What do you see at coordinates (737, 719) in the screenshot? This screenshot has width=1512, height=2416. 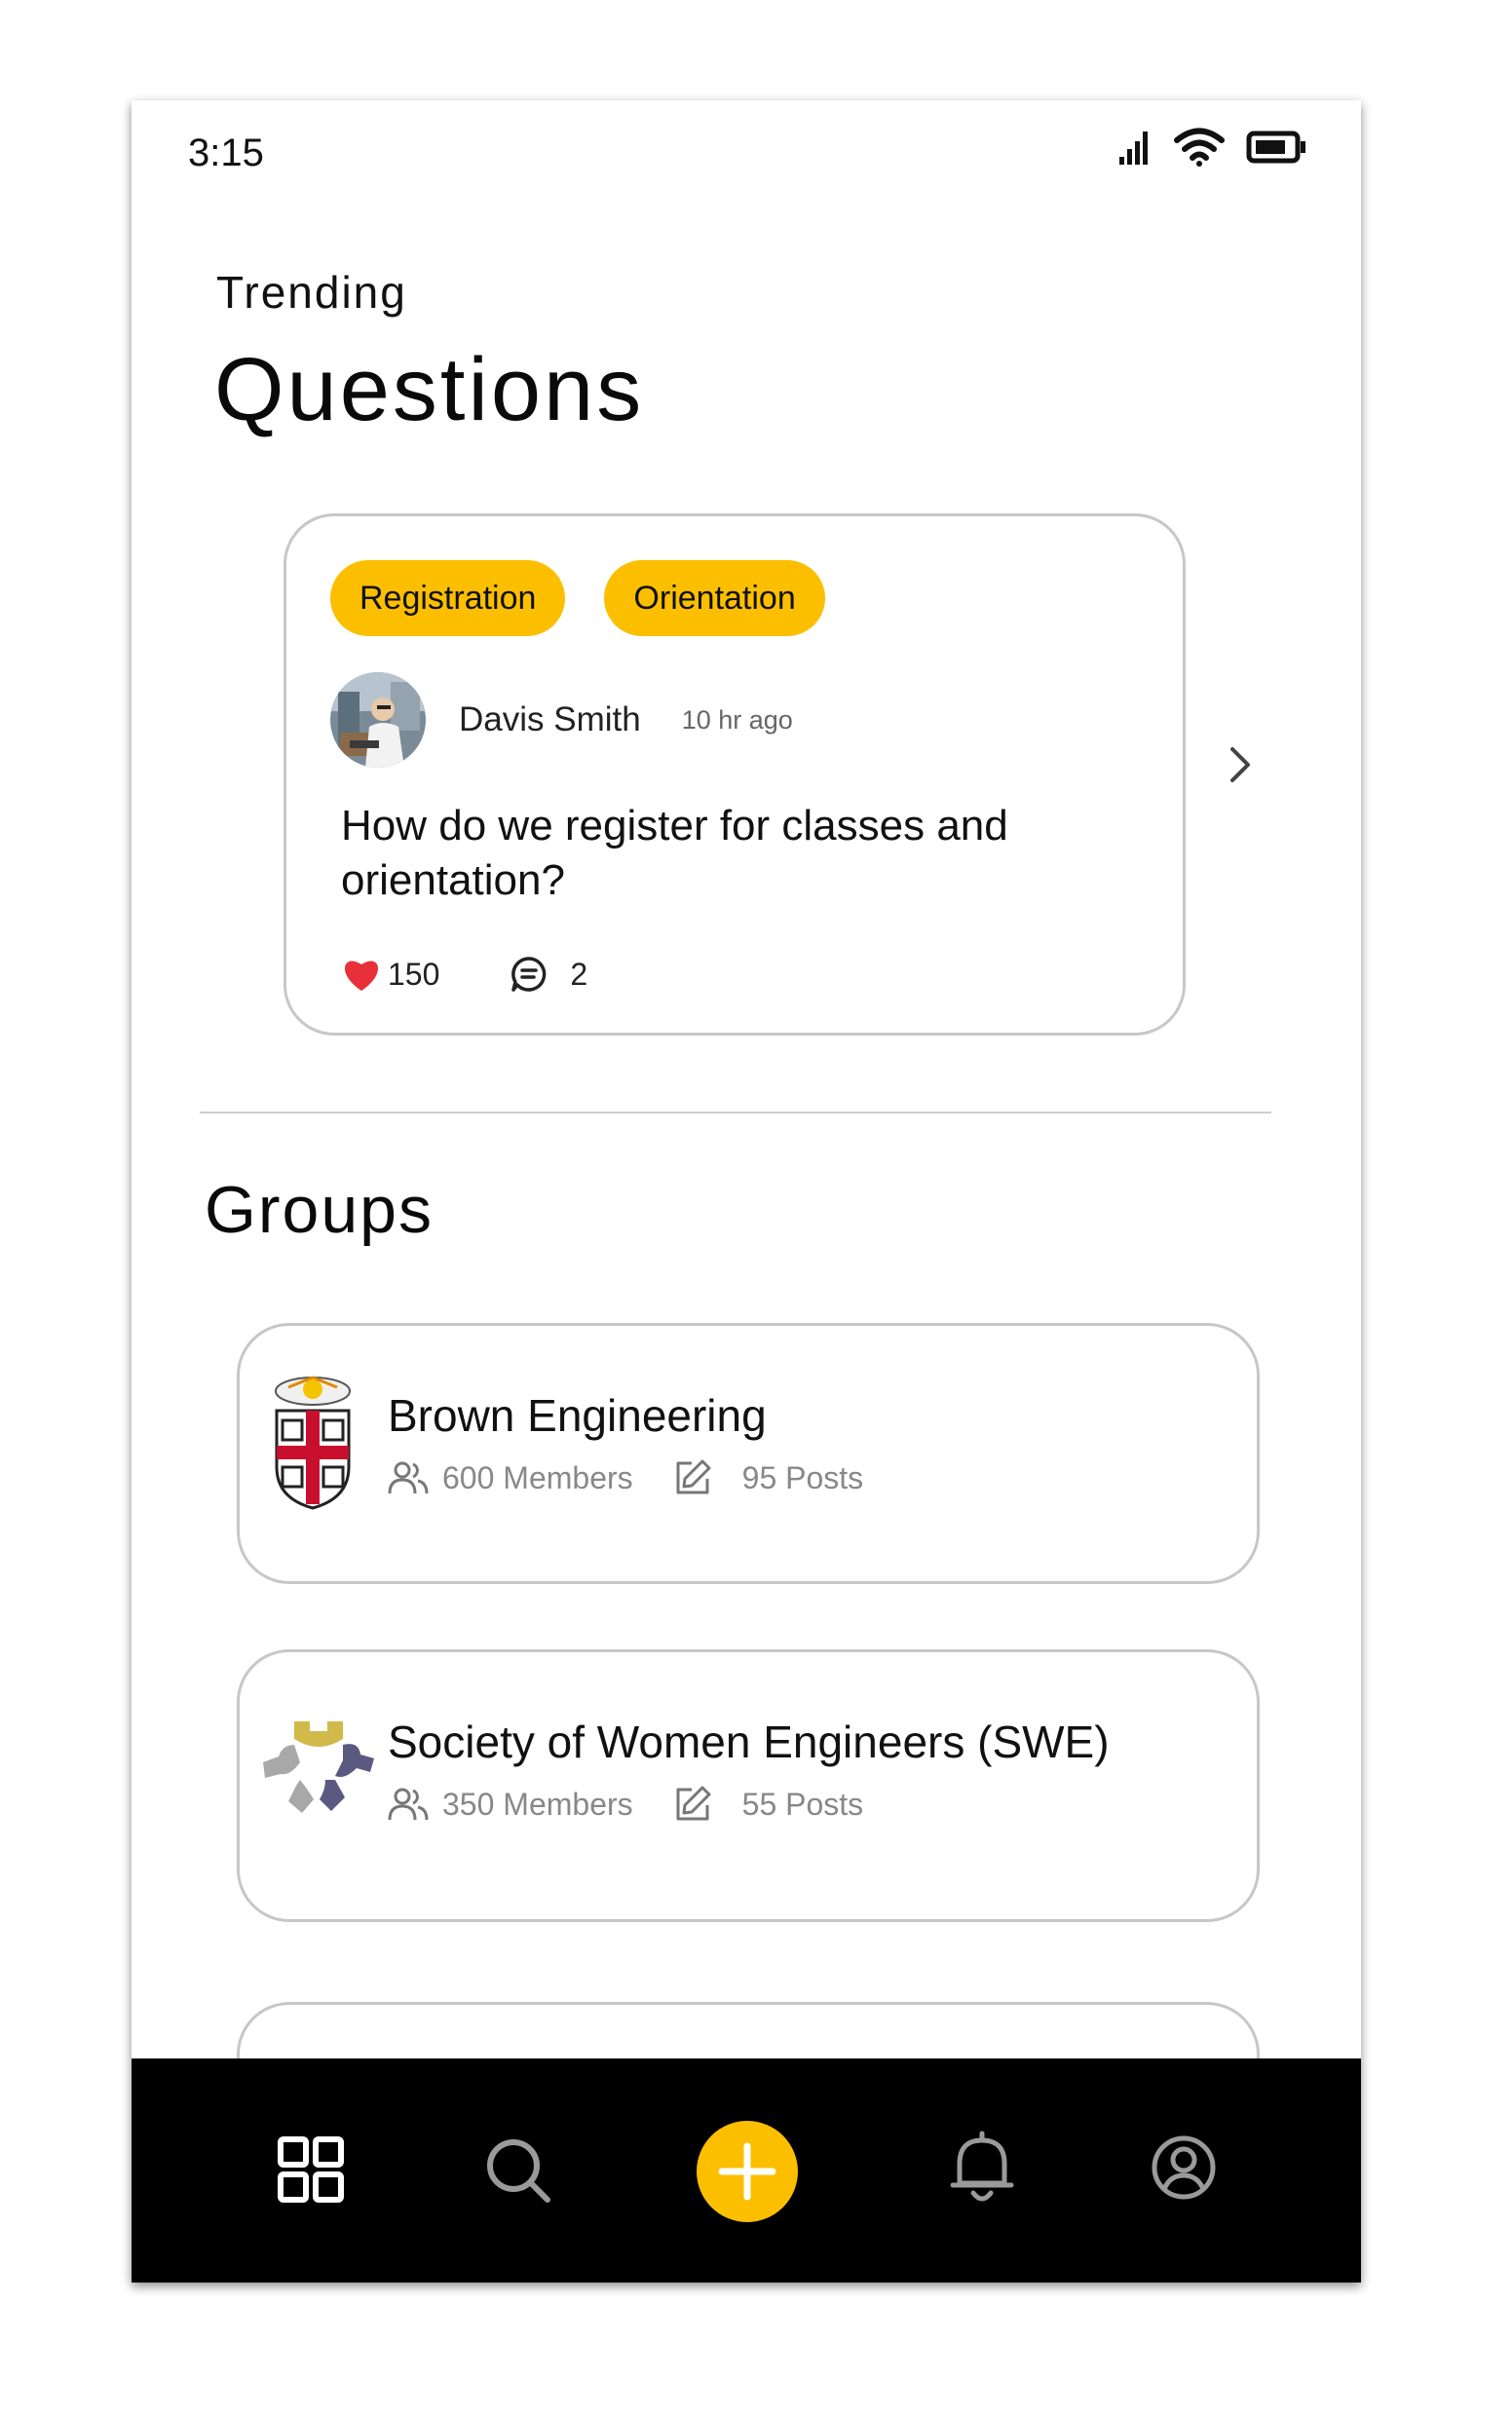 I see `post-time: 10 hr ago` at bounding box center [737, 719].